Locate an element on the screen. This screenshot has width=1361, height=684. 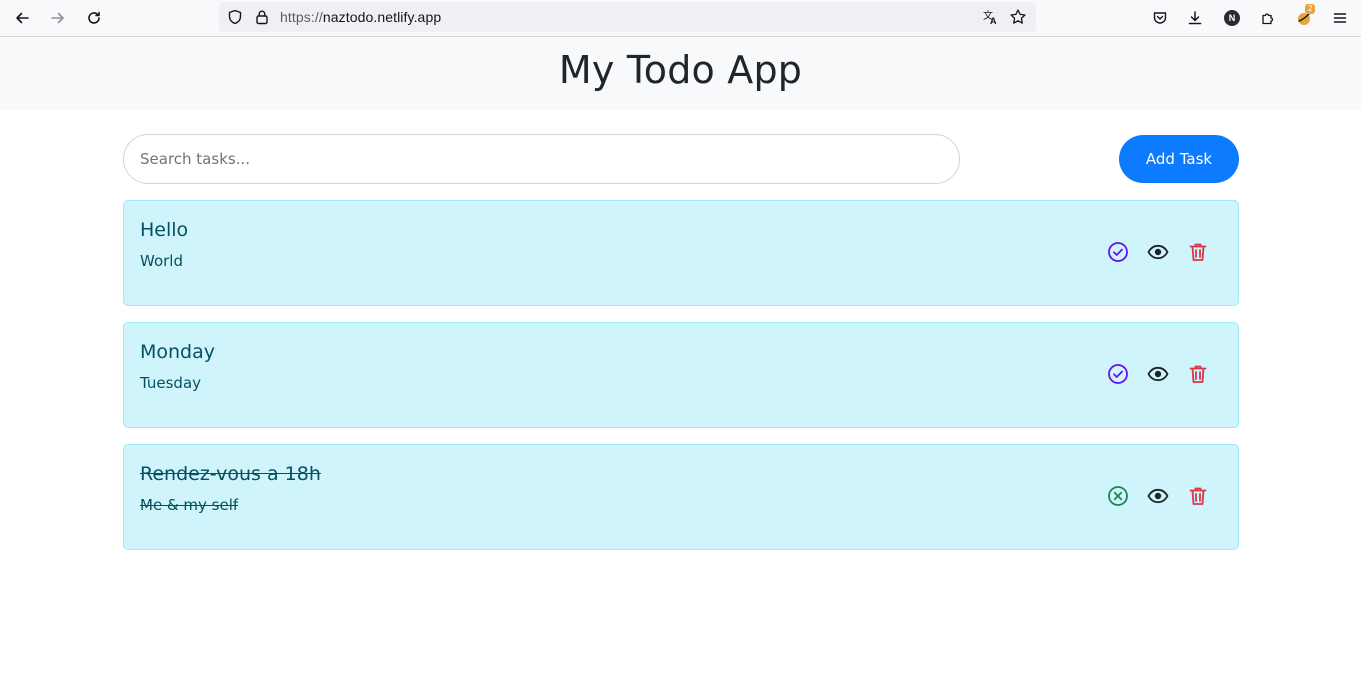
add-task-button: Add Task is located at coordinates (1179, 159).